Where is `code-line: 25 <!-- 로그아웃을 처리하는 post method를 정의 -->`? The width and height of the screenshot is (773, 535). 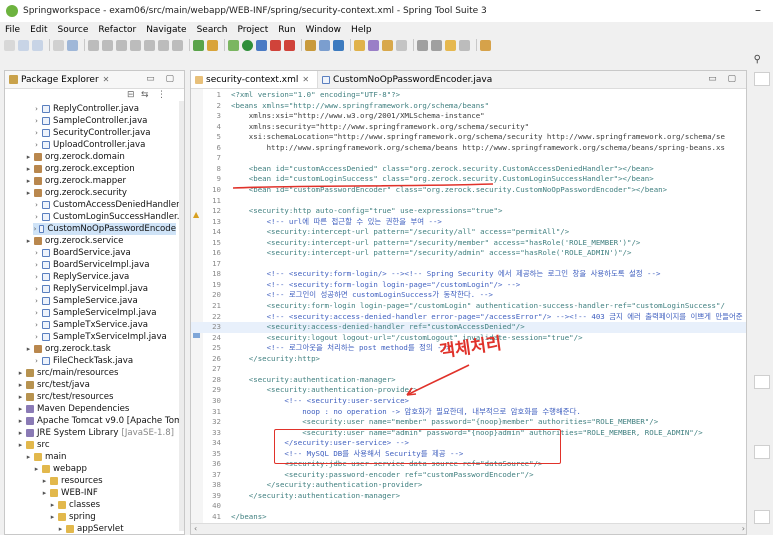
code-line: 25 <!-- 로그아웃을 처리하는 post method를 정의 --> is located at coordinates (320, 348).